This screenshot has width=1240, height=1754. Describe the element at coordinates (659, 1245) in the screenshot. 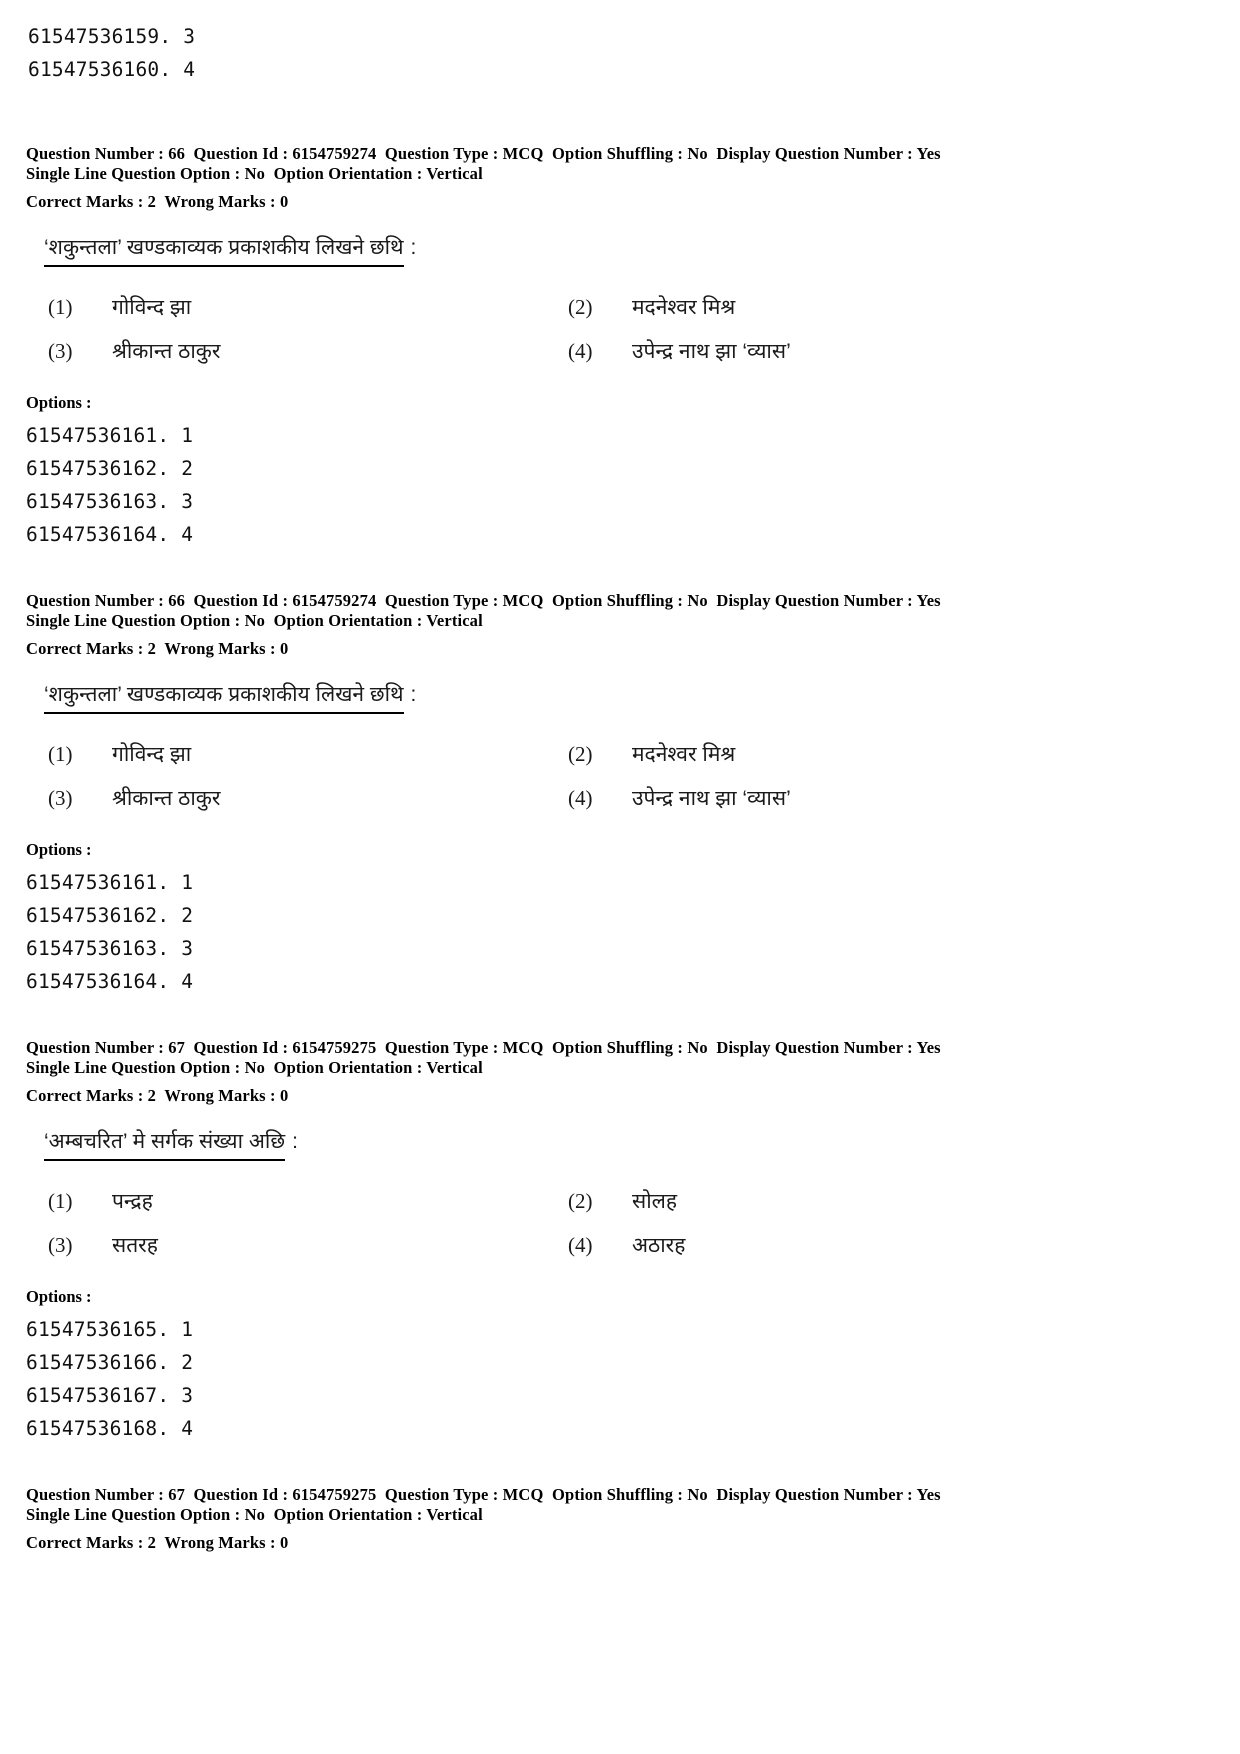

I see `choice-label: अठारह` at that location.